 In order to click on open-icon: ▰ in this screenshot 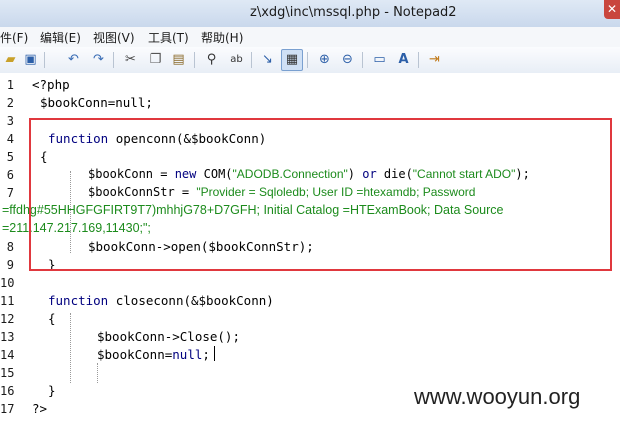, I will do `click(10, 59)`.